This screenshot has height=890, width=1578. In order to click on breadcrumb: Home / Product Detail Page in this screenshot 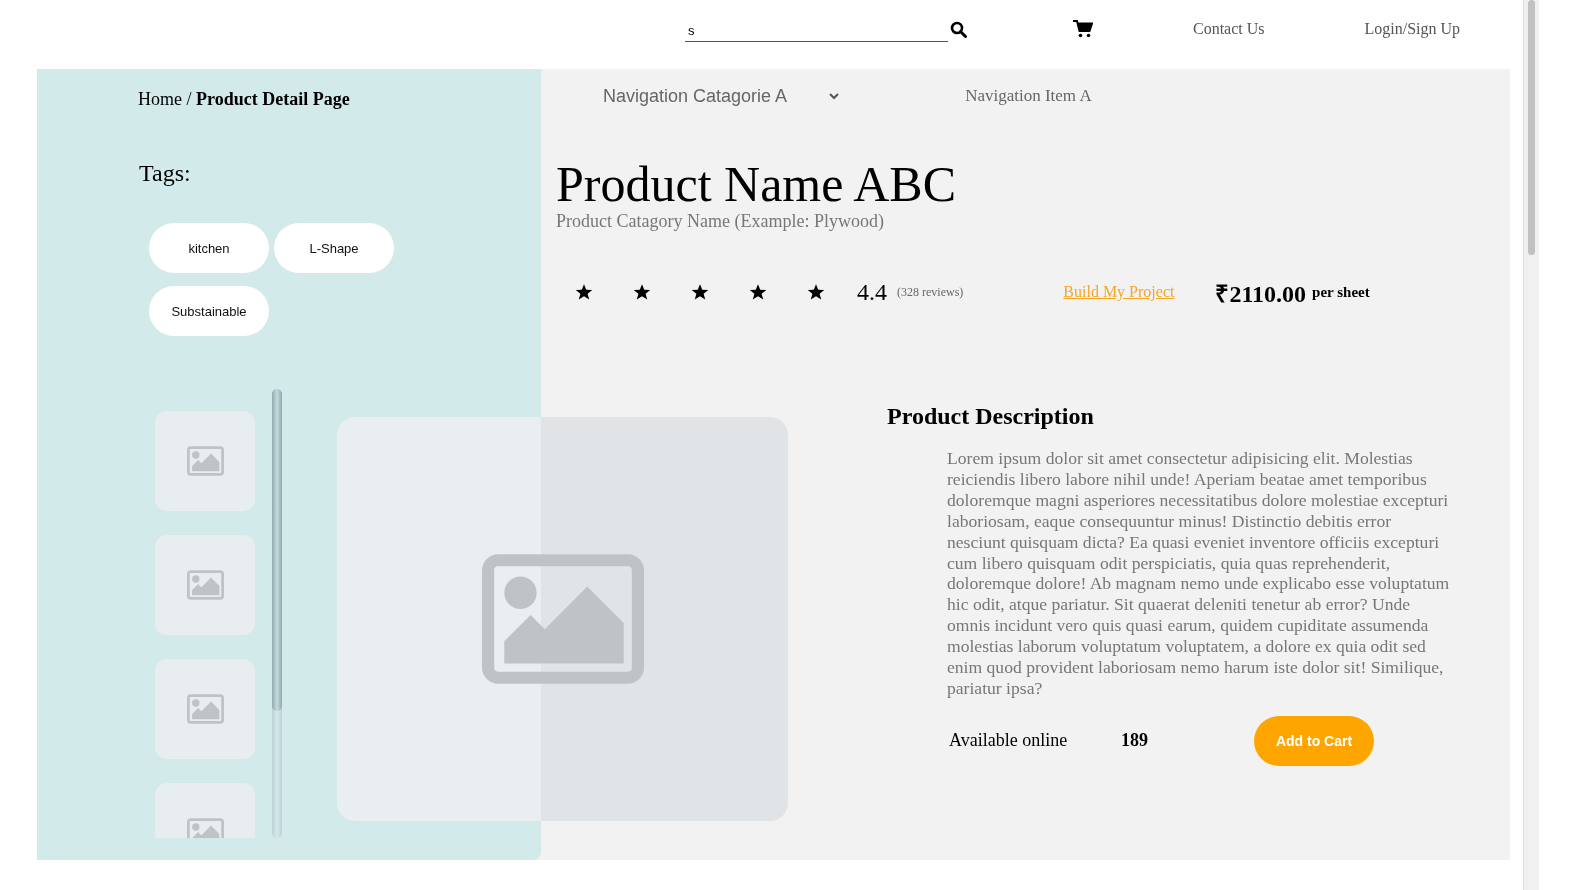, I will do `click(244, 99)`.